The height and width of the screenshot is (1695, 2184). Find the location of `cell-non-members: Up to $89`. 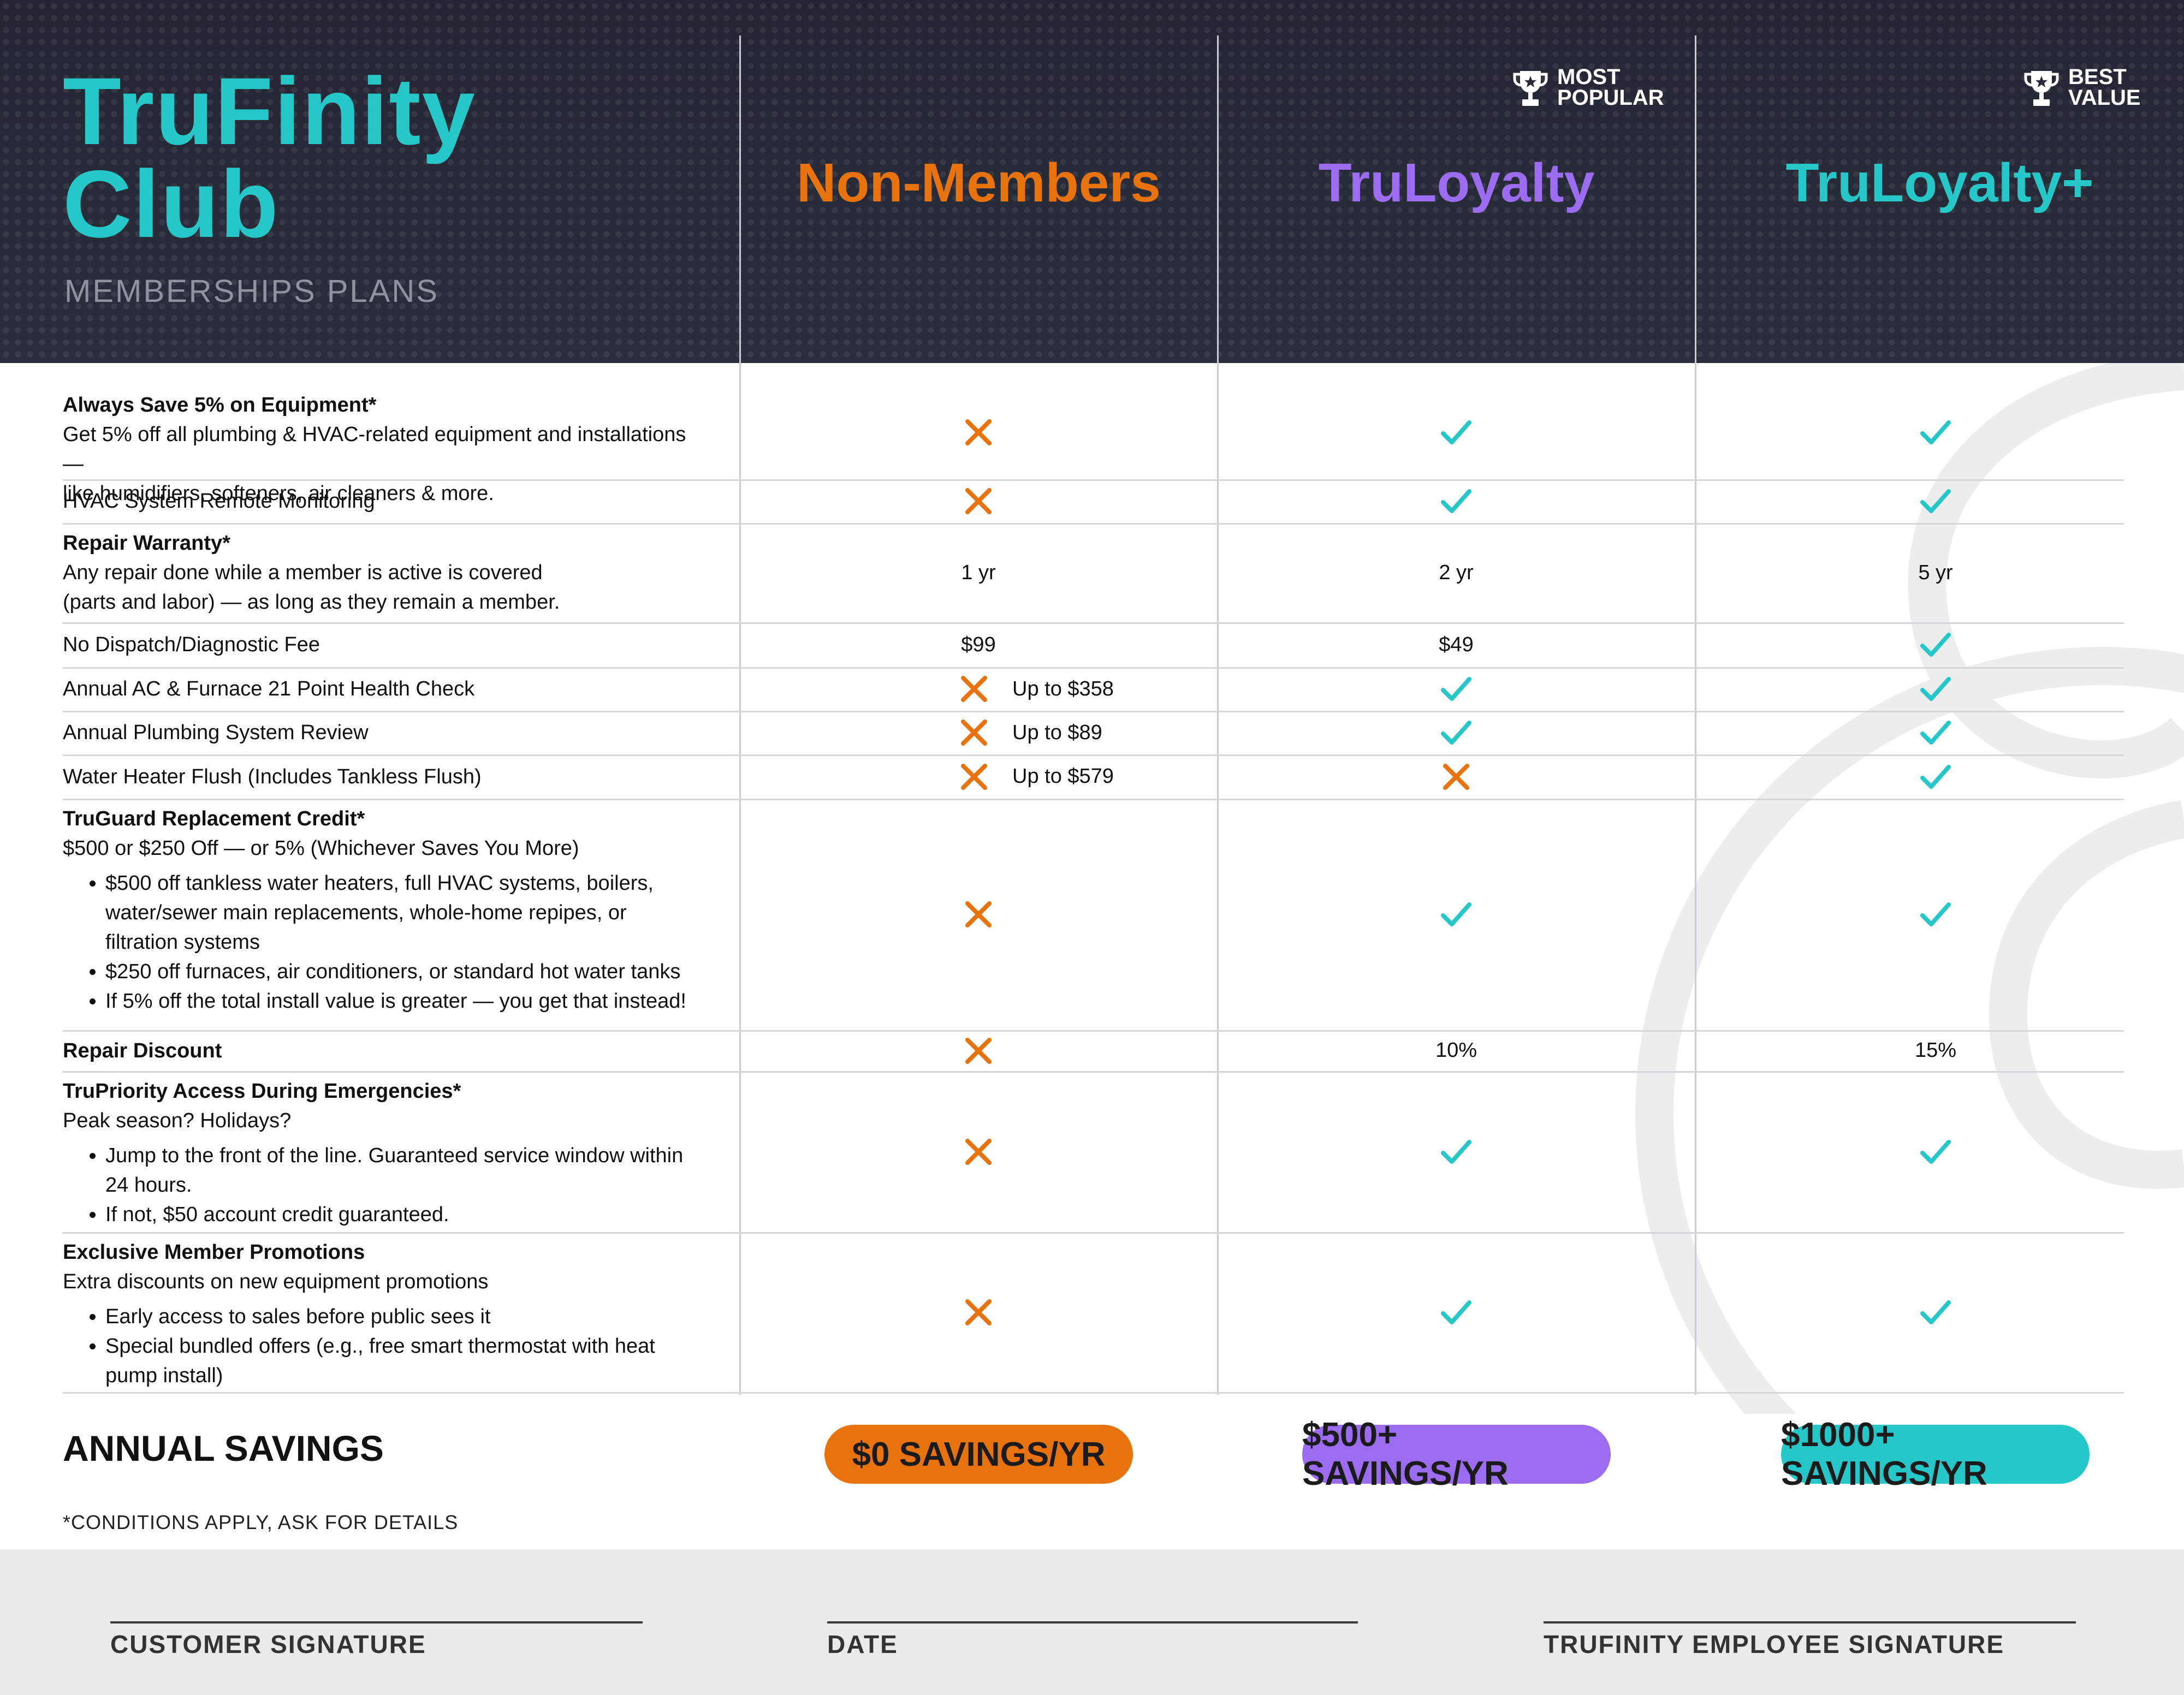

cell-non-members: Up to $89 is located at coordinates (979, 732).